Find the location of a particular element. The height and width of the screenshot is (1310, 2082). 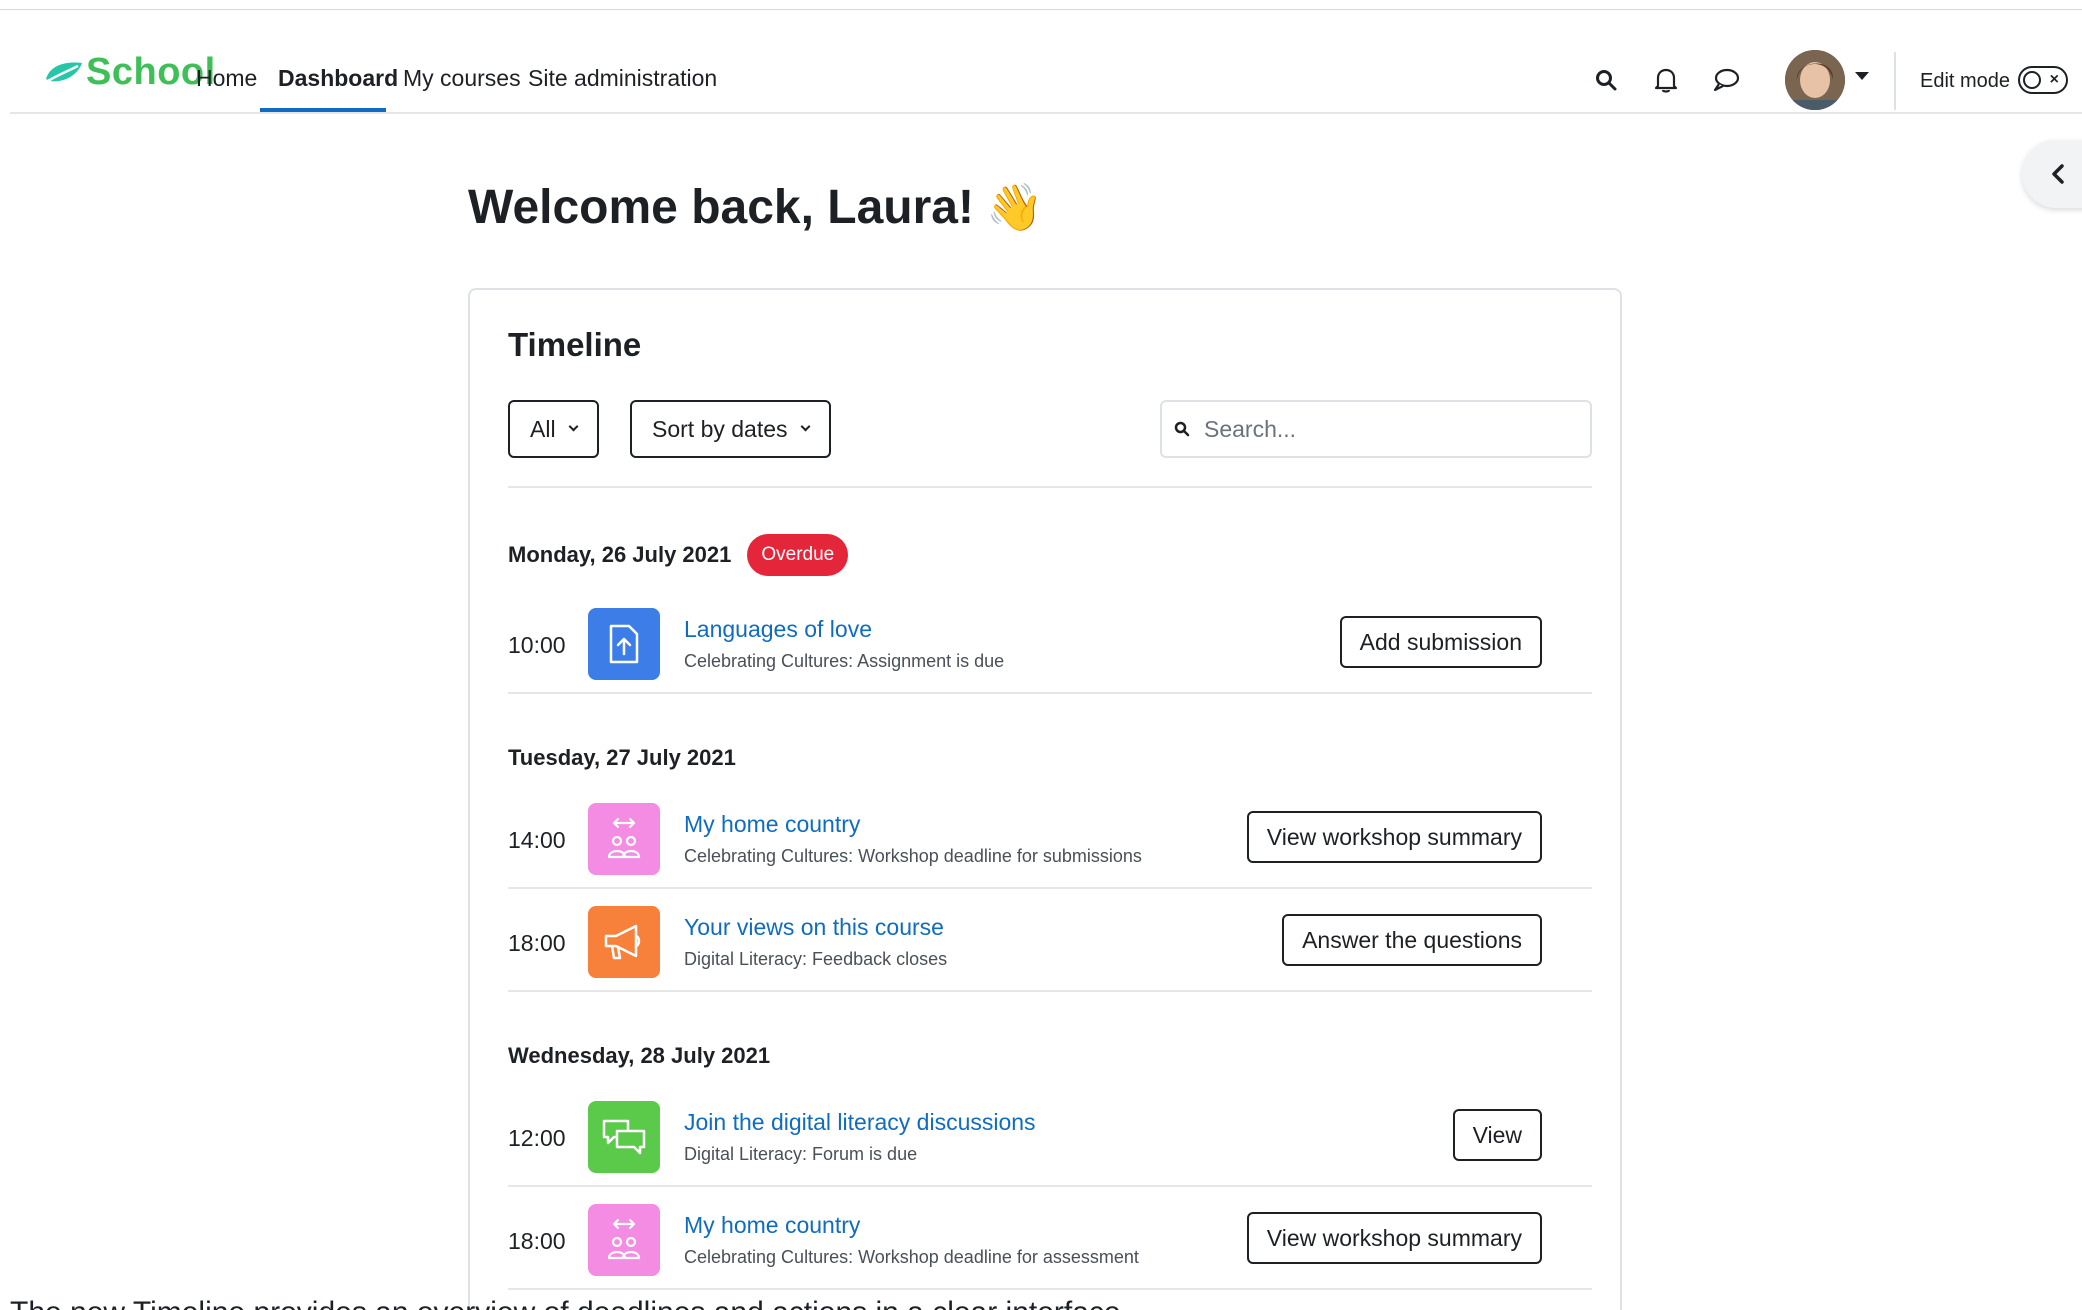

timeline-title: Timeline is located at coordinates (575, 344).